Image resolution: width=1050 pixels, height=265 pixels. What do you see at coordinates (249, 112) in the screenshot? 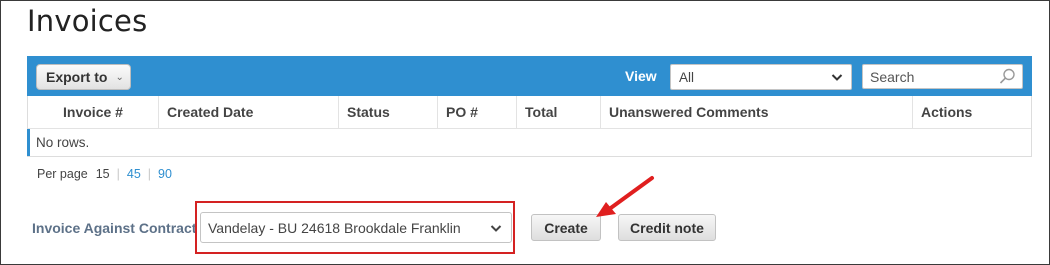
I see `column-header-created-date: Created Date` at bounding box center [249, 112].